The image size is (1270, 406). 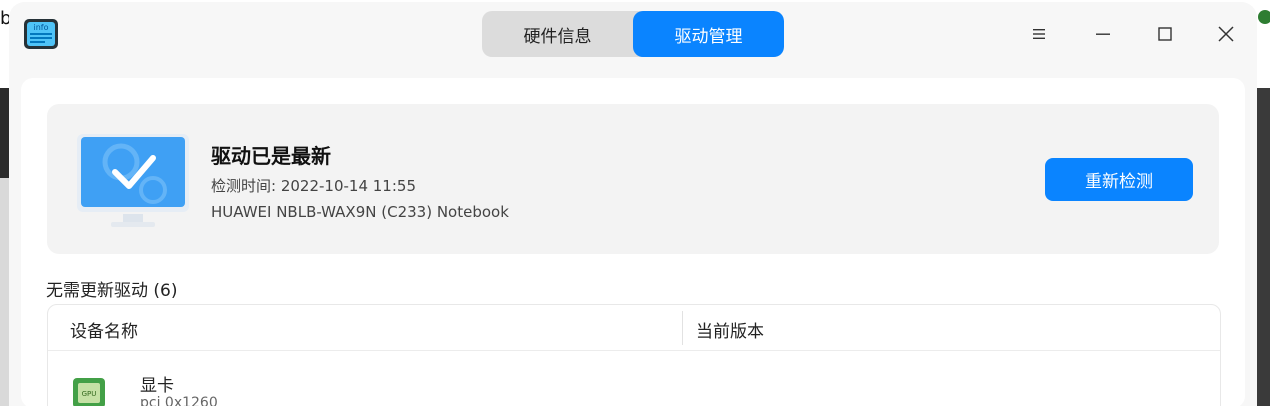 What do you see at coordinates (41, 34) in the screenshot?
I see `app-icon: info` at bounding box center [41, 34].